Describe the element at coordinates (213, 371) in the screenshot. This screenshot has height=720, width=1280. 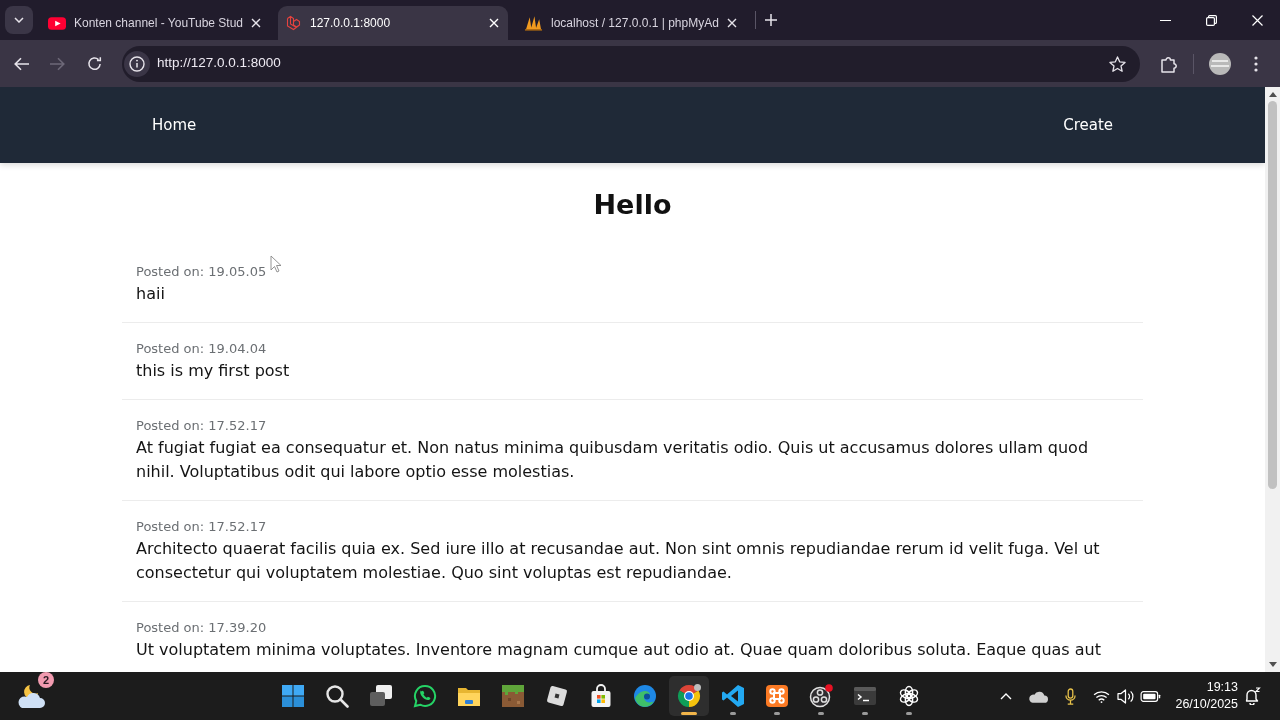
I see `post-text: this is my first post` at that location.